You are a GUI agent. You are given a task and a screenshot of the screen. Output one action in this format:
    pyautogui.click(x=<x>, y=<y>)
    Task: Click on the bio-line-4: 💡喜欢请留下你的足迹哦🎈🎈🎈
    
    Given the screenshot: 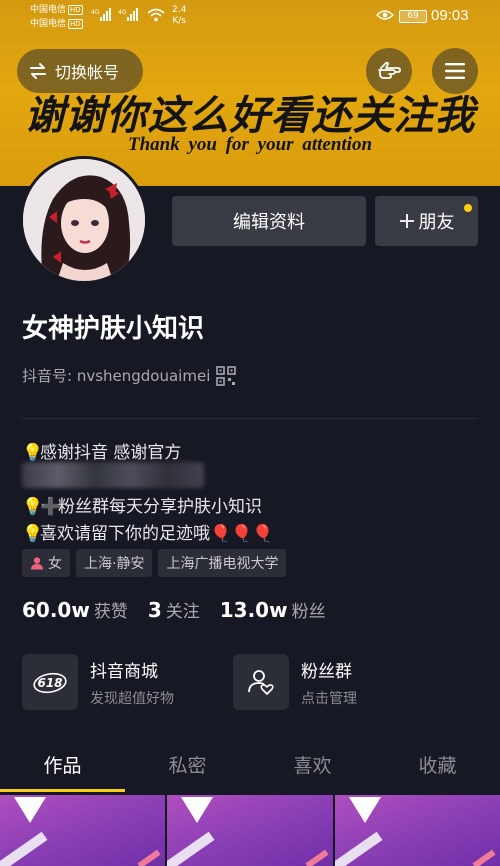 What is the action you would take?
    pyautogui.click(x=148, y=531)
    